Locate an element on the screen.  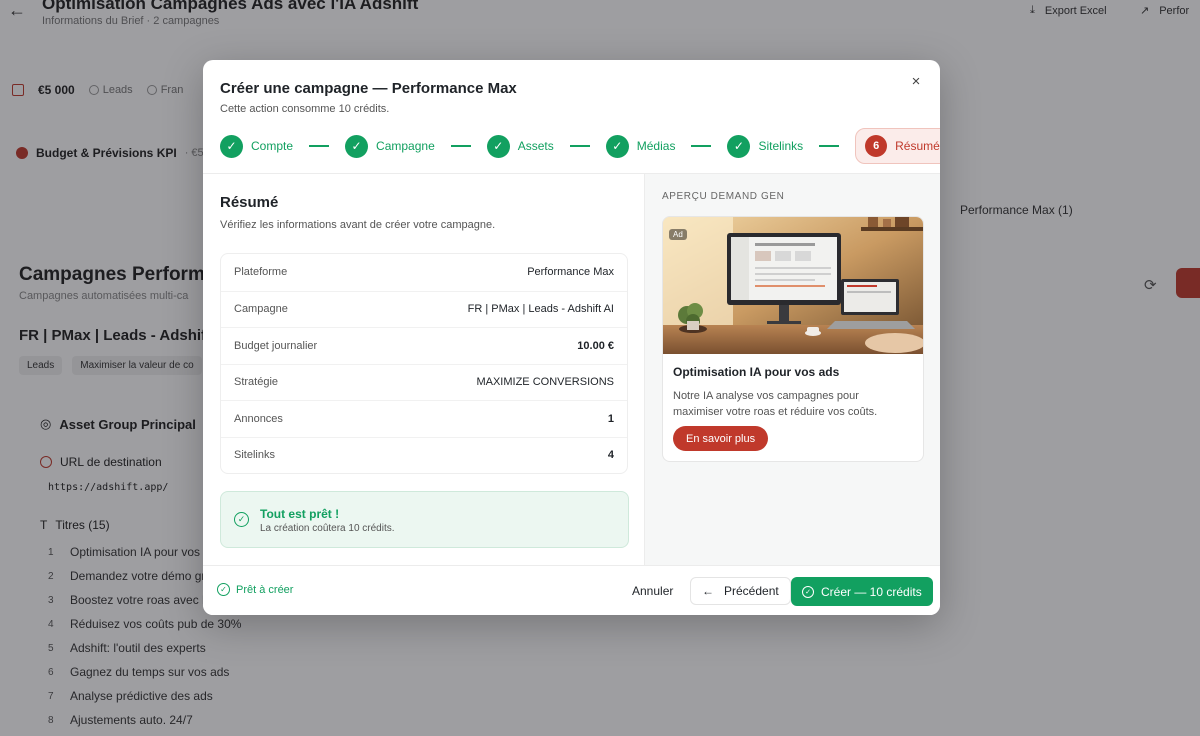
learn-more-button: En savoir plus is located at coordinates (721, 438).